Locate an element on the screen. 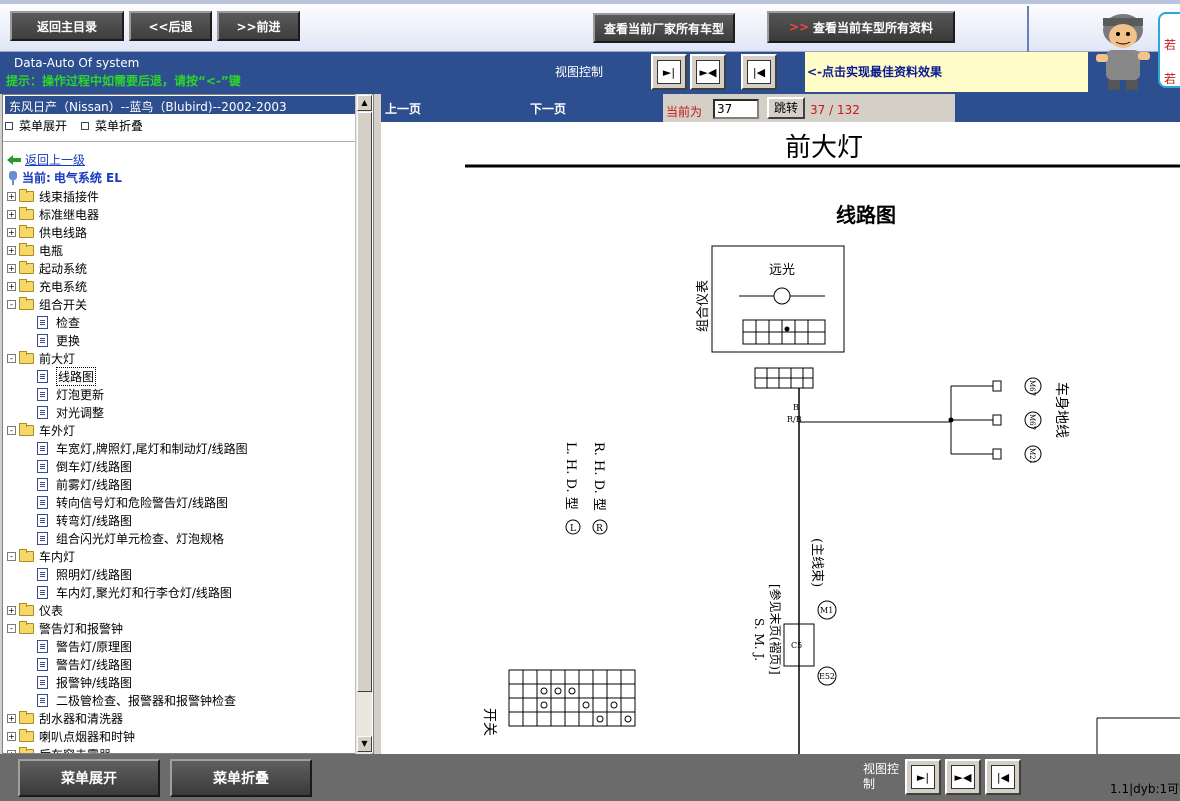  tree-item: 灯泡更新 is located at coordinates (70, 394).